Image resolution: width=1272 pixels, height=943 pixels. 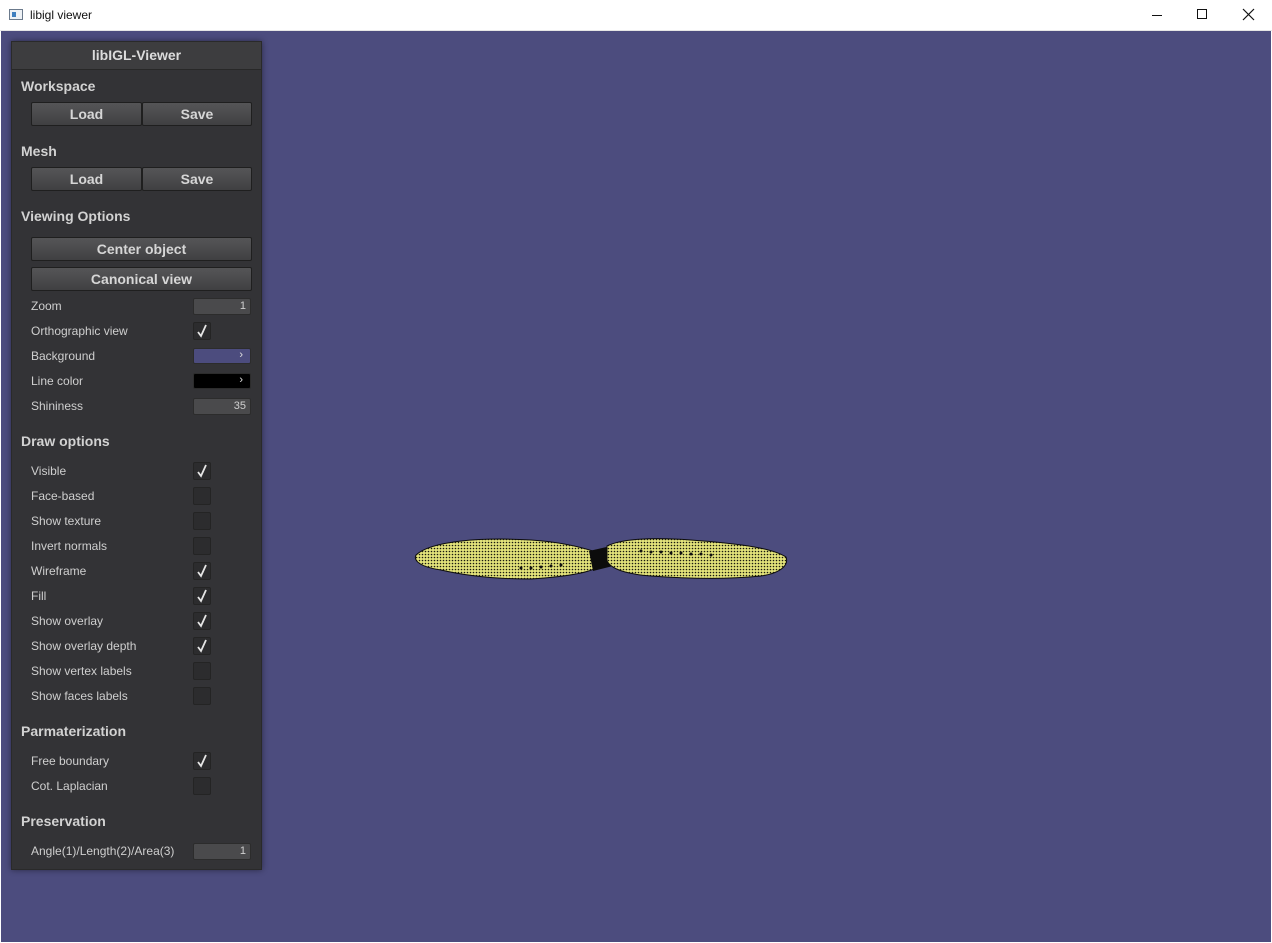 What do you see at coordinates (197, 179) in the screenshot?
I see `mesh-save-button: Save` at bounding box center [197, 179].